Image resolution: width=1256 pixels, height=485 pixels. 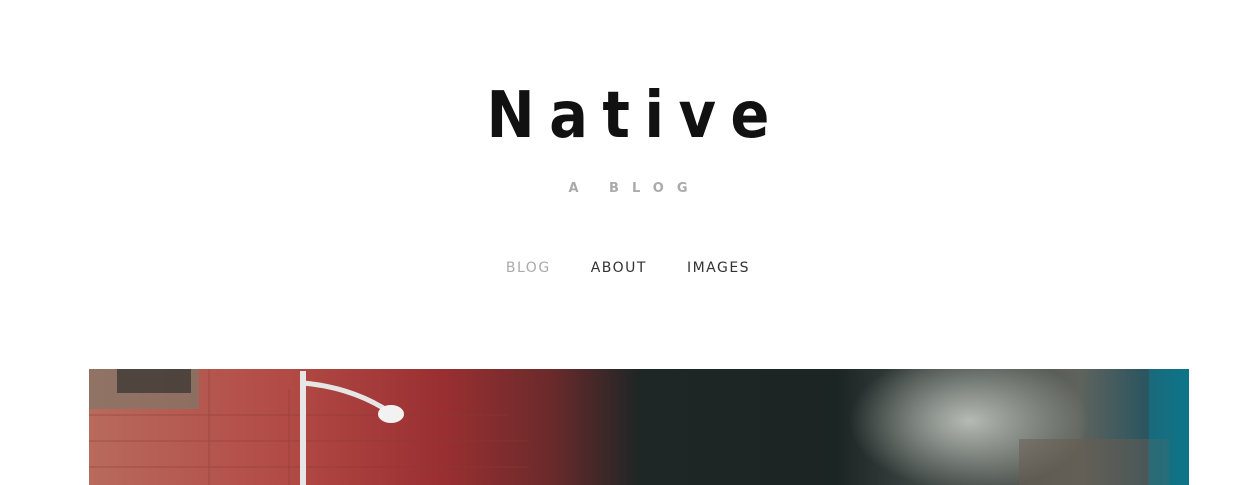 I want to click on nav-item-blog: BLOG, so click(x=528, y=268).